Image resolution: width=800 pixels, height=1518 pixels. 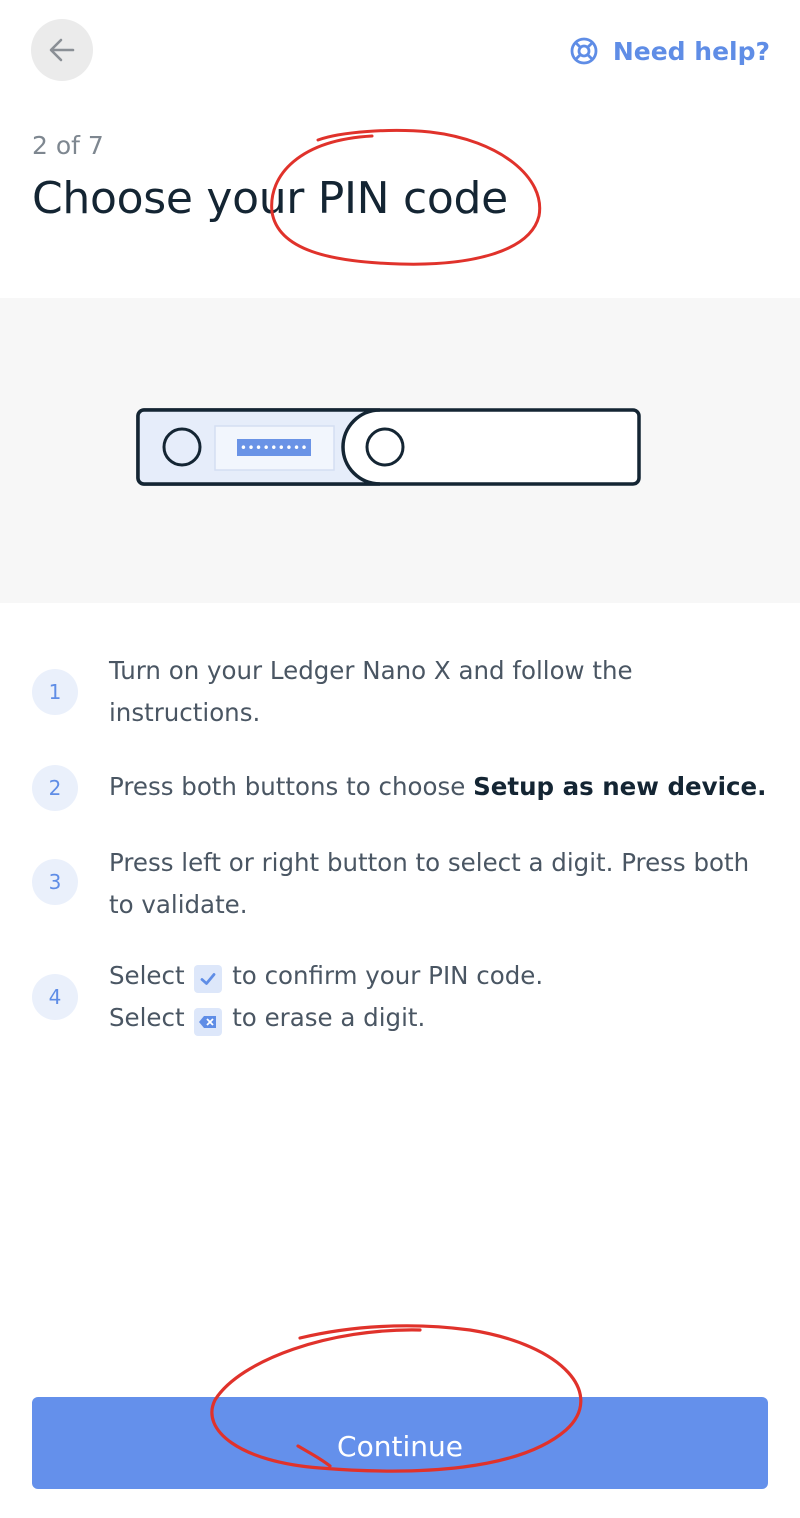 What do you see at coordinates (691, 51) in the screenshot?
I see `need-help-label: Need help?` at bounding box center [691, 51].